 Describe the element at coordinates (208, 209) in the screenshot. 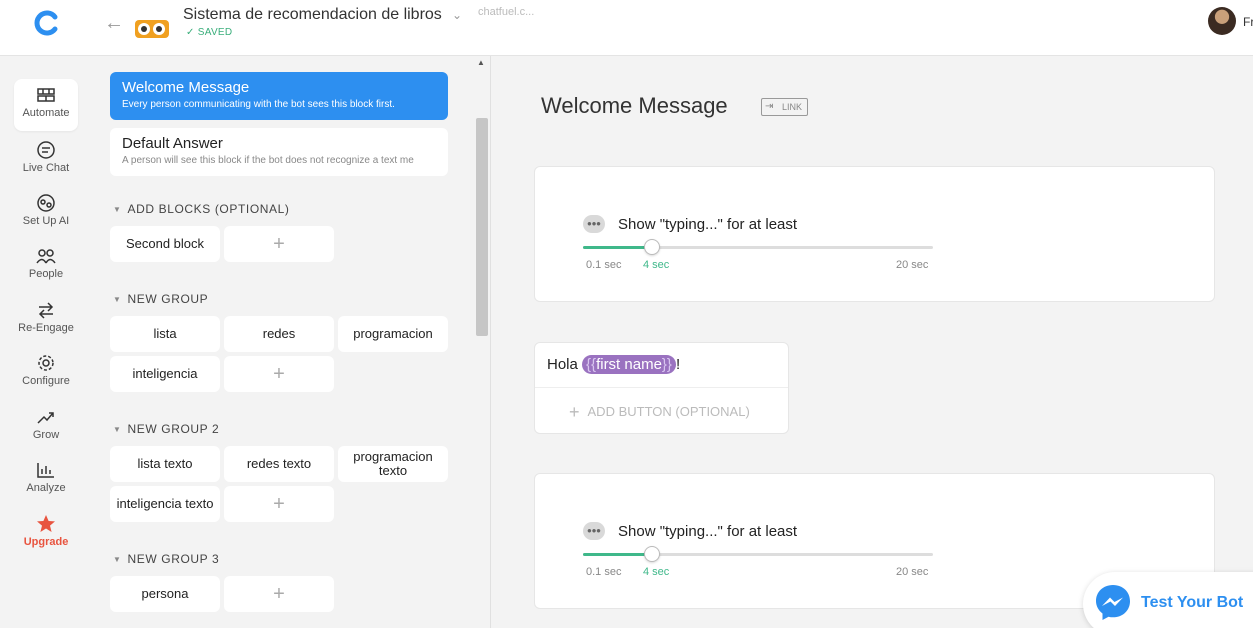

I see `group-title: ADD BLOCKS (OPTIONAL)` at that location.